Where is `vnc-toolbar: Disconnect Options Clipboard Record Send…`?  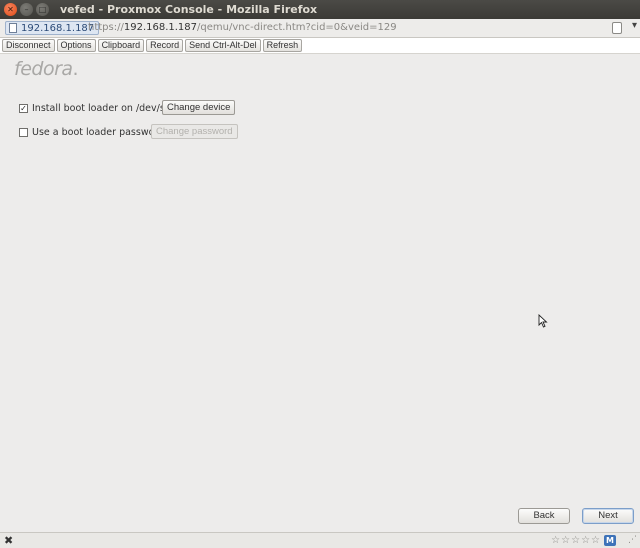
vnc-toolbar: Disconnect Options Clipboard Record Send… is located at coordinates (320, 46).